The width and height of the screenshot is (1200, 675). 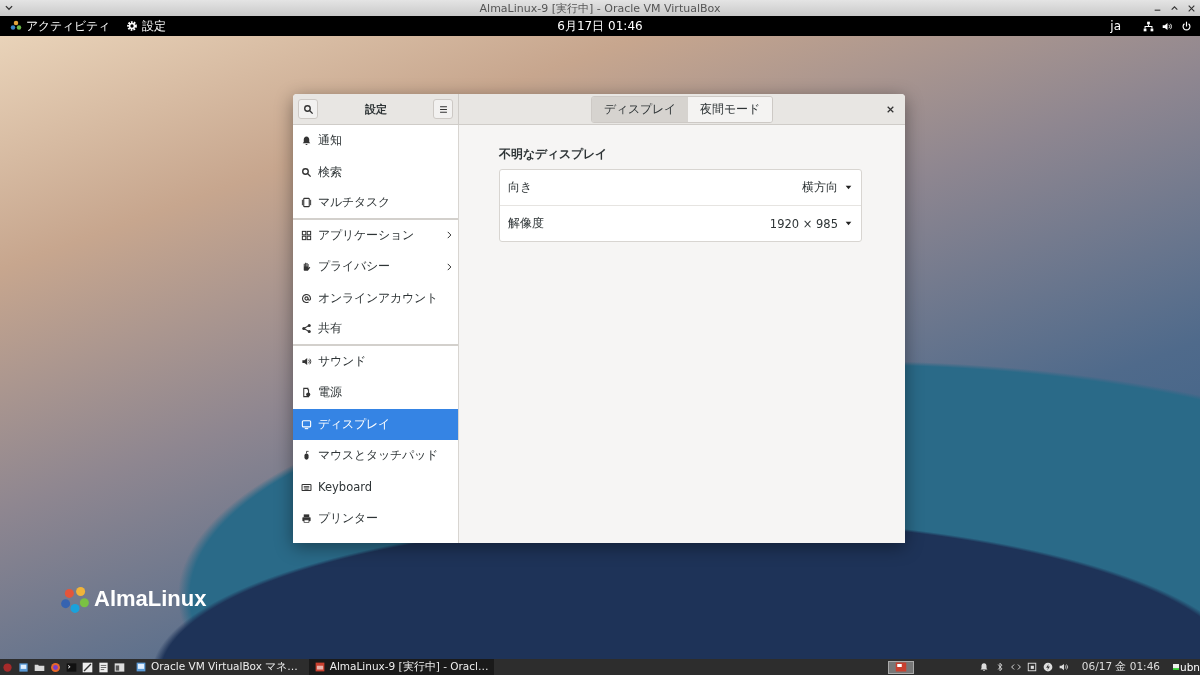 I want to click on logo-text: AlmaLinux, so click(x=150, y=599).